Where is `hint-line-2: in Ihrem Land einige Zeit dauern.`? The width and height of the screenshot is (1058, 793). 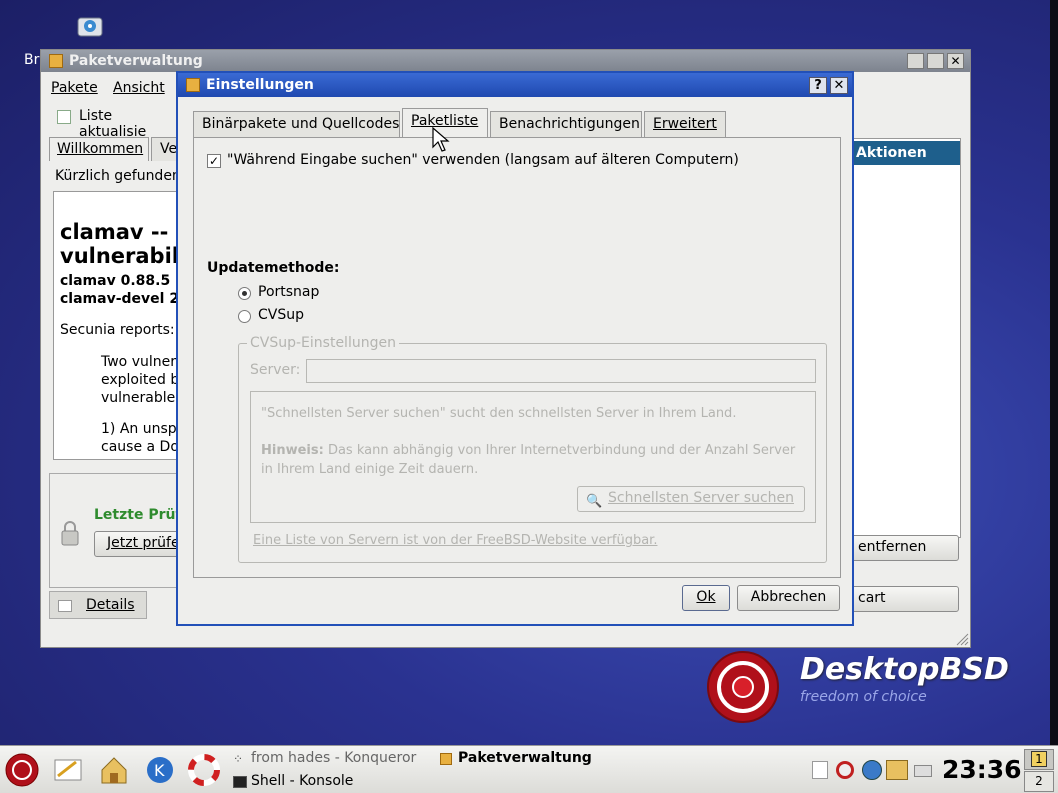
hint-line-2: in Ihrem Land einige Zeit dauern. is located at coordinates (370, 469).